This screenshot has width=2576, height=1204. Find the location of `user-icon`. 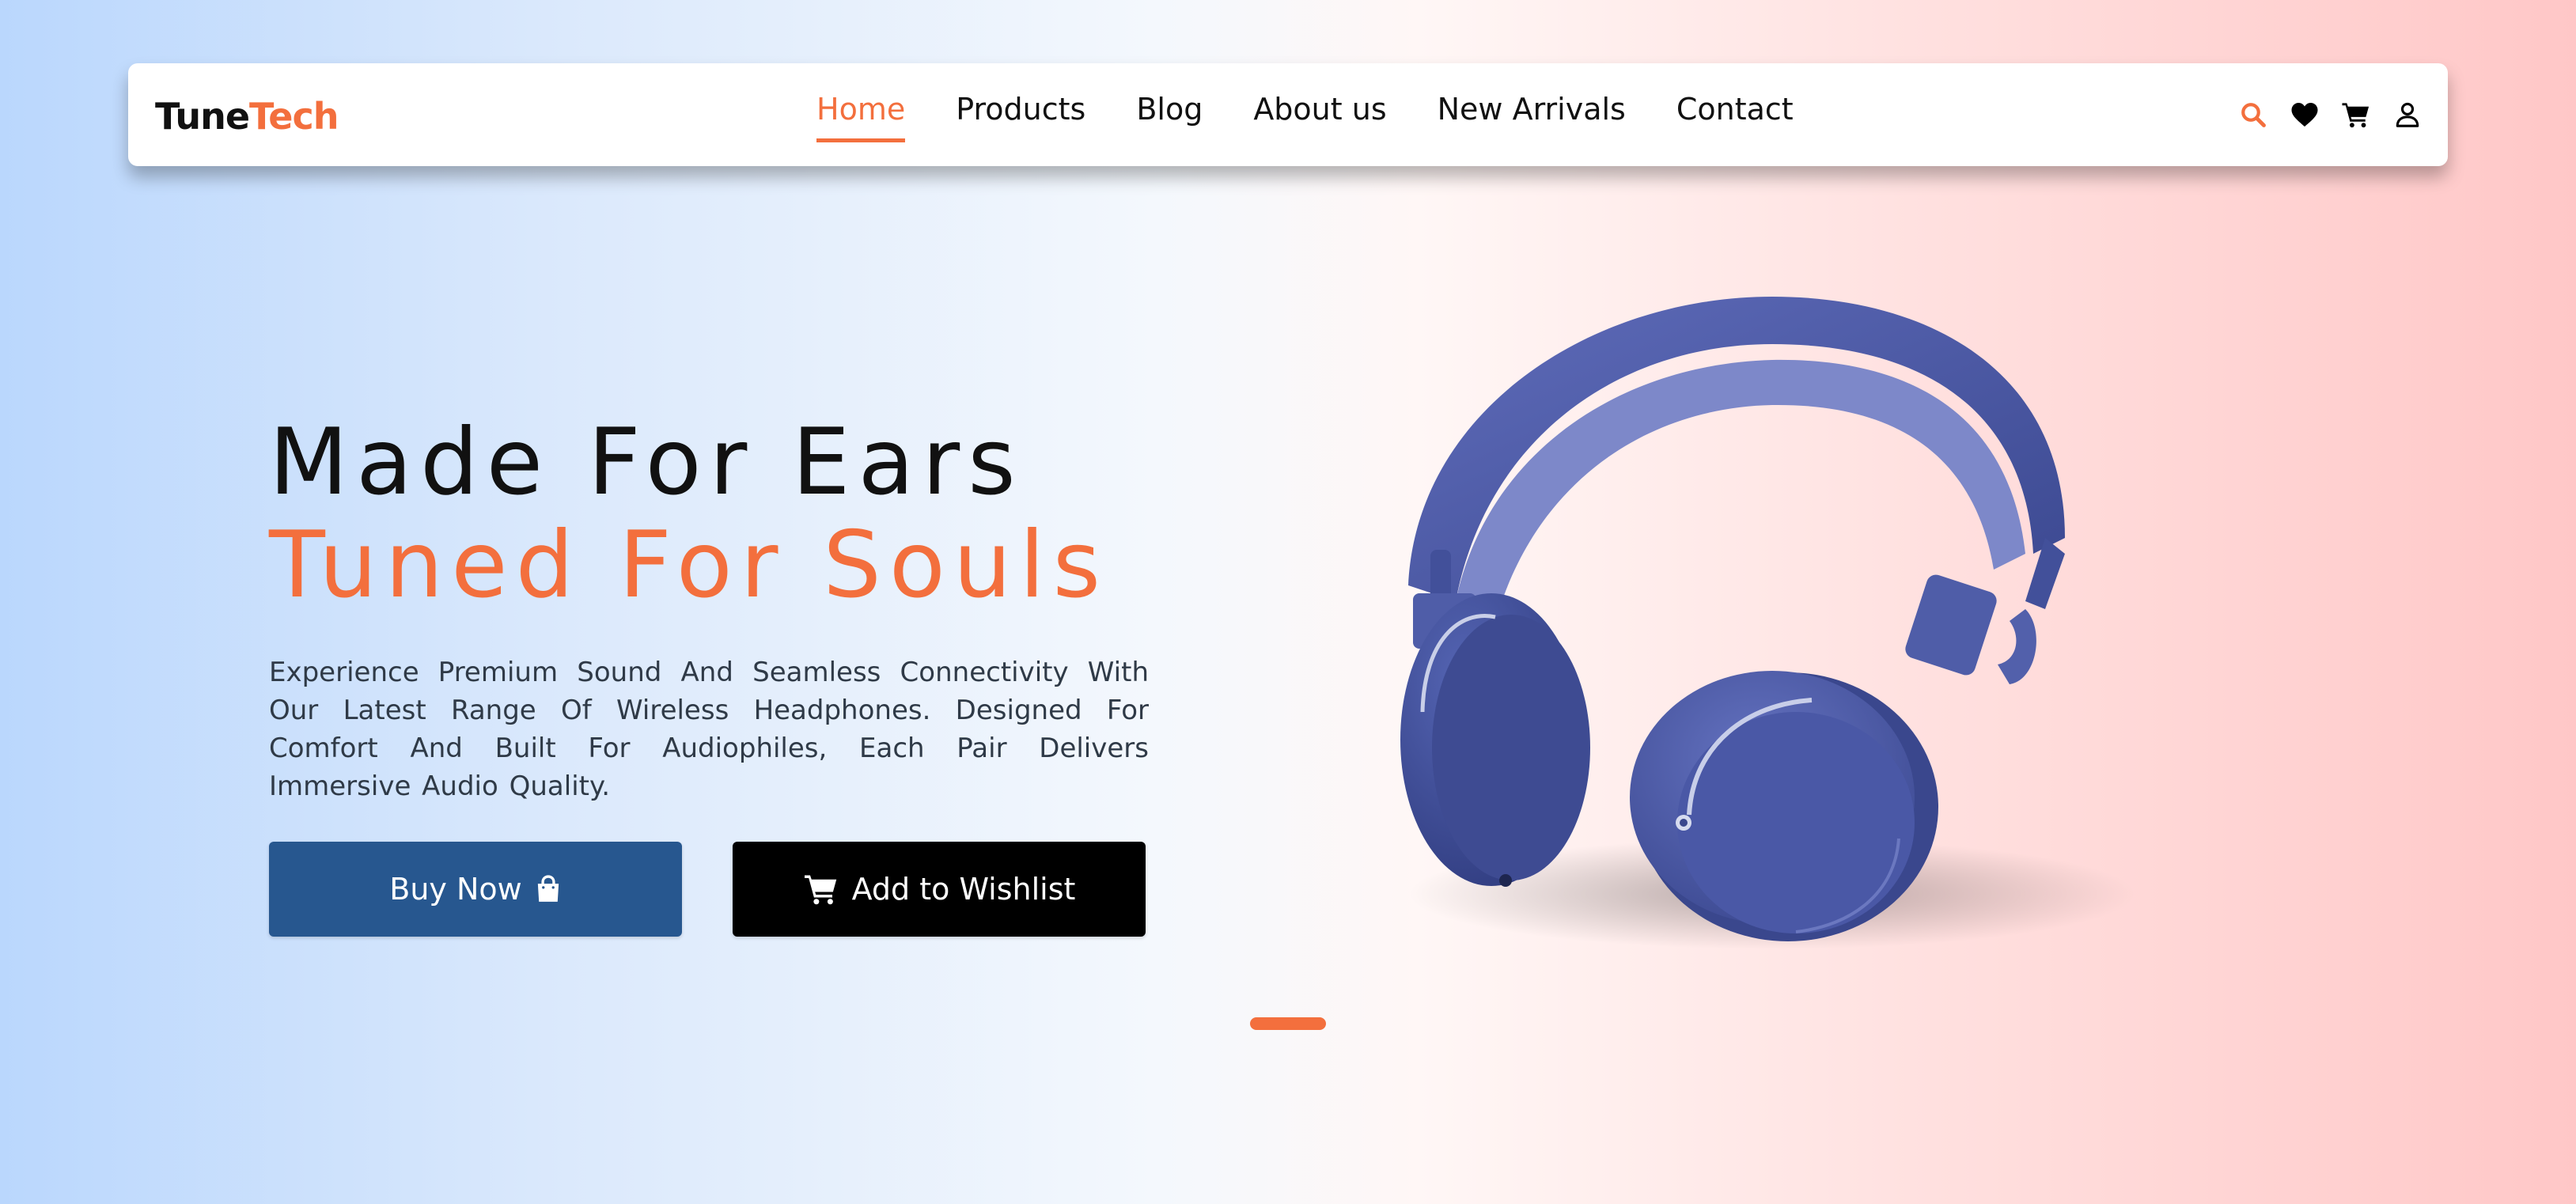

user-icon is located at coordinates (2407, 114).